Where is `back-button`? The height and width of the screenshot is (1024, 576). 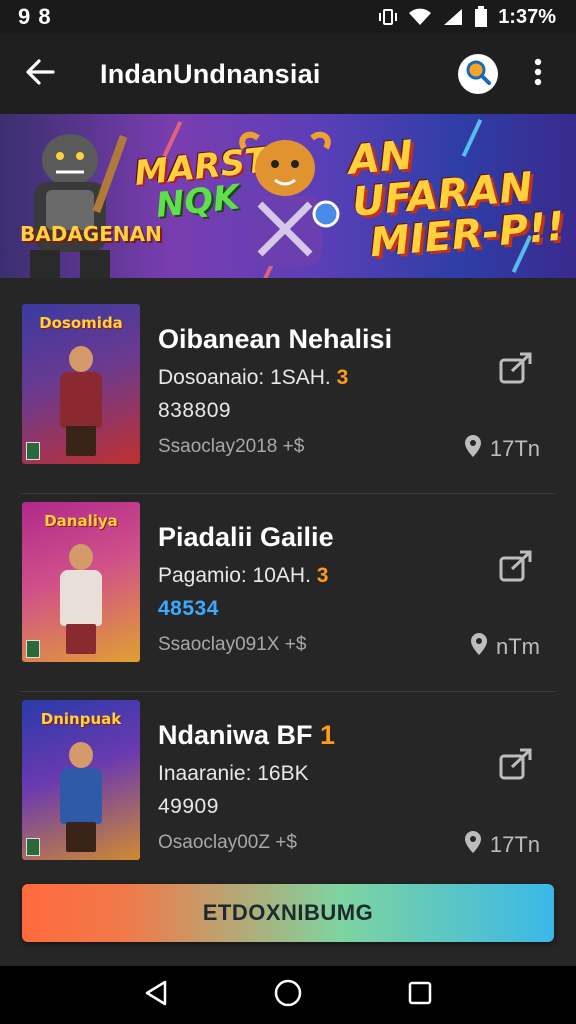 back-button is located at coordinates (40, 74).